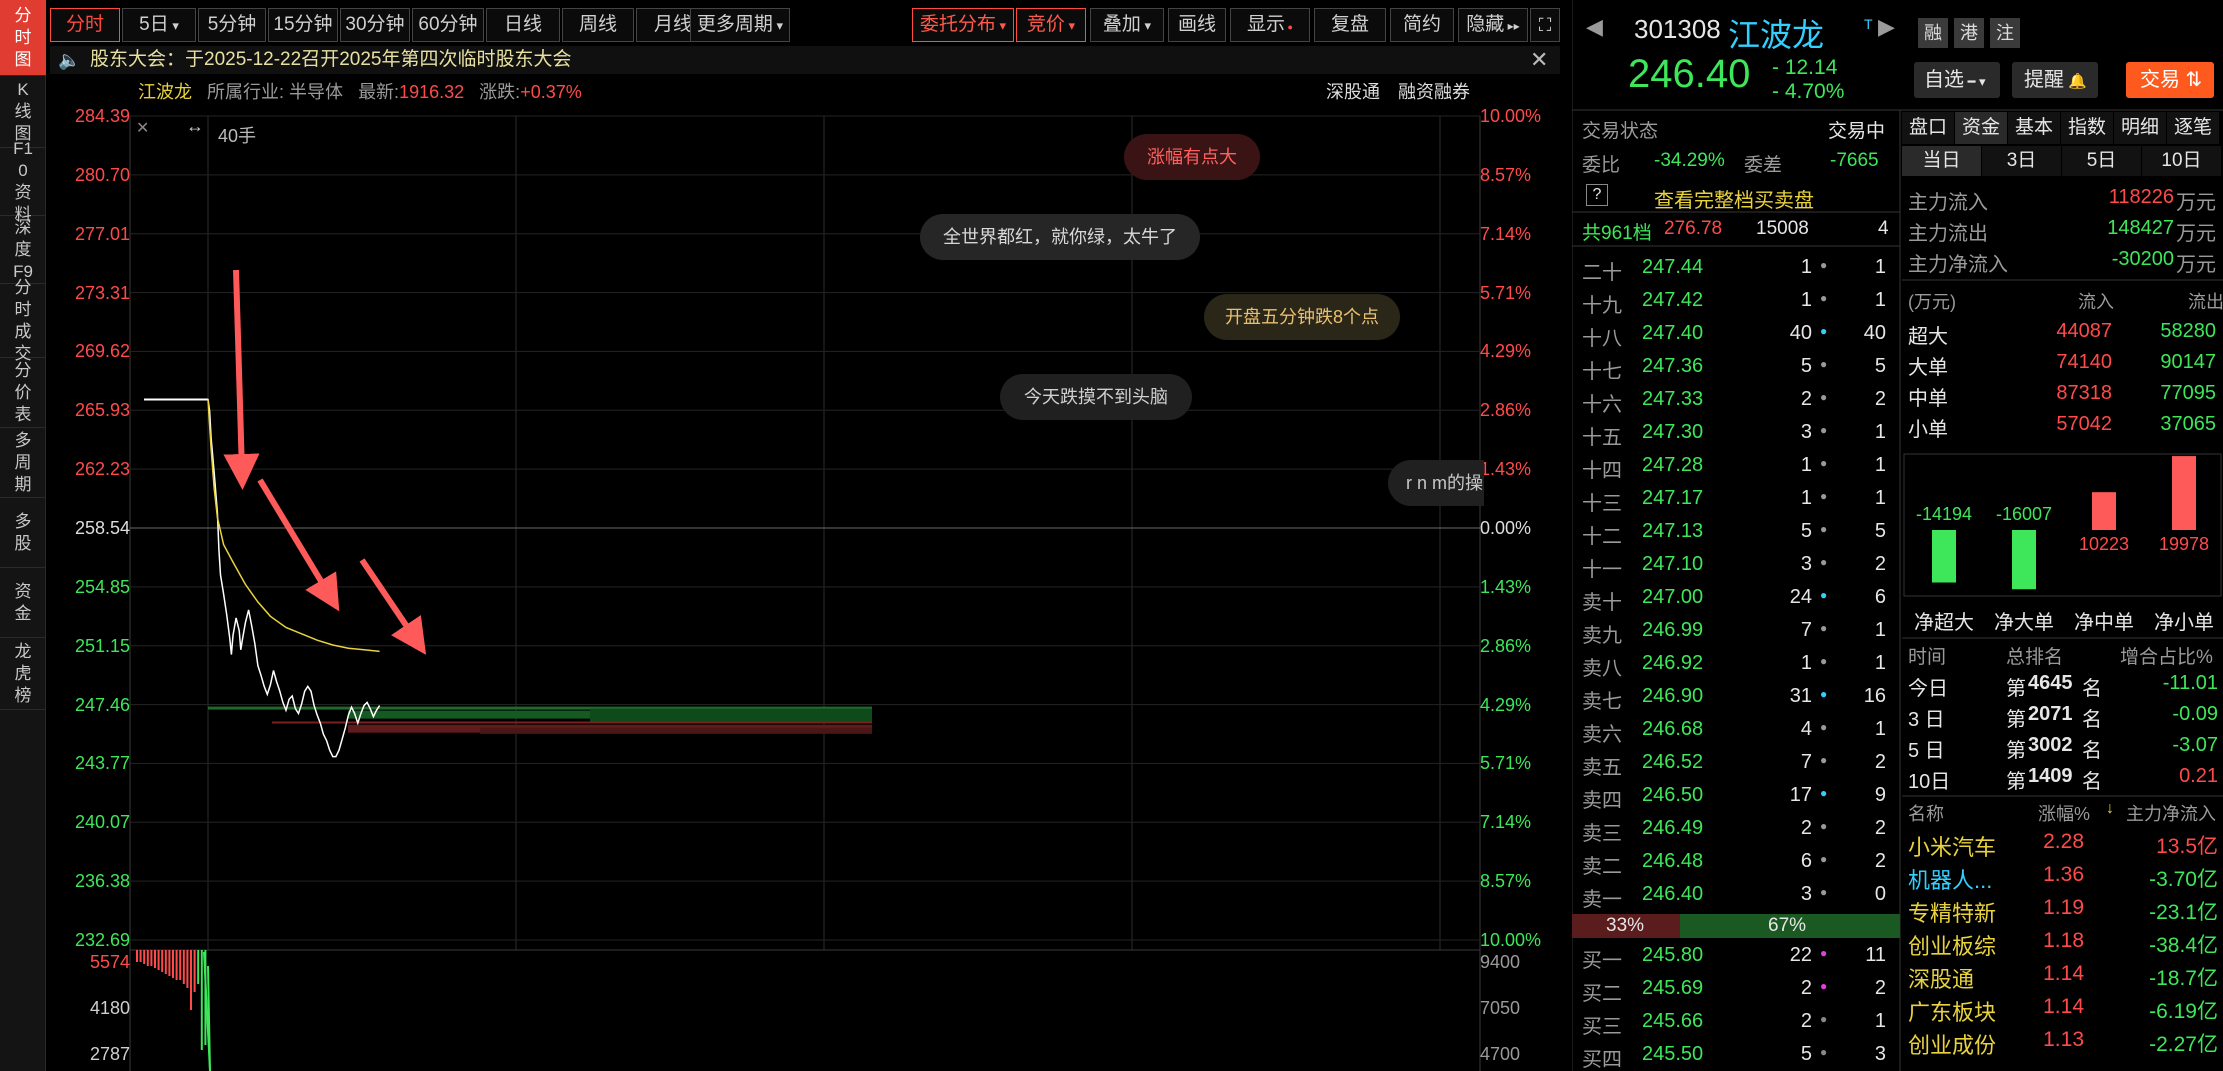 The width and height of the screenshot is (2223, 1071). I want to click on fund-tab-0: 盘口, so click(1928, 128).